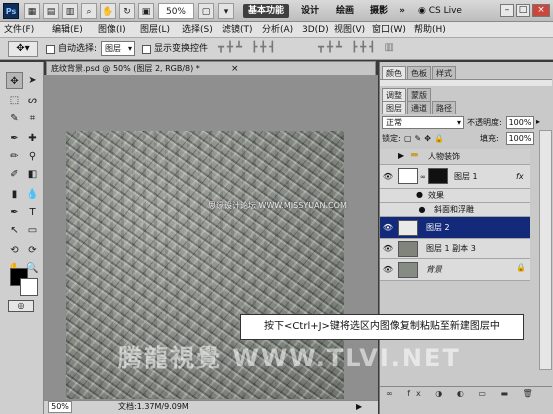  What do you see at coordinates (51, 11) in the screenshot?
I see `minibridge-icon: ▤` at bounding box center [51, 11].